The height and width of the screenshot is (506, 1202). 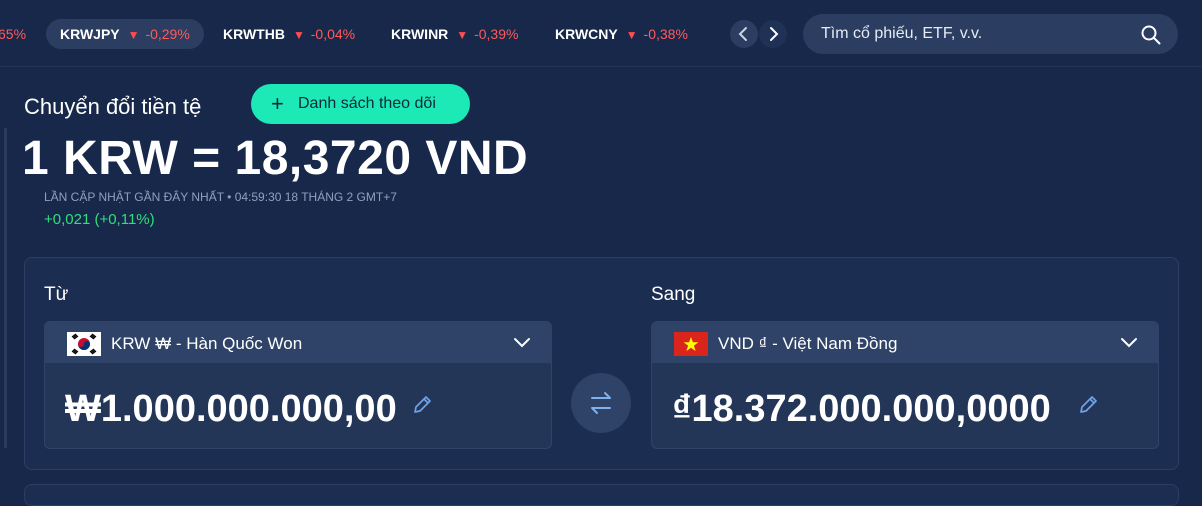 What do you see at coordinates (601, 495) in the screenshot?
I see `next-panel` at bounding box center [601, 495].